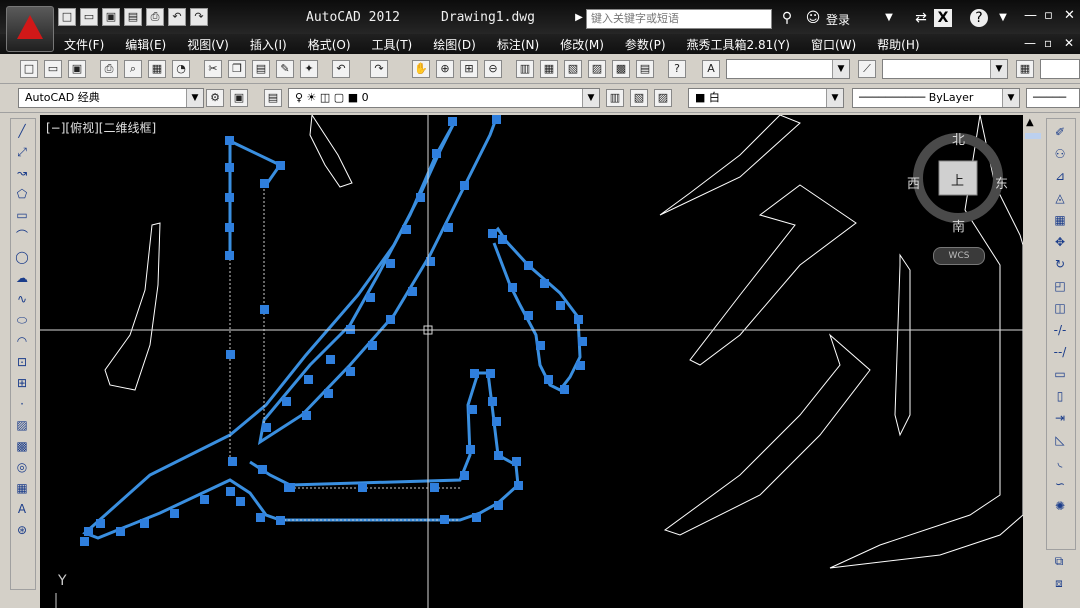  I want to click on table-icon: ▦, so click(22, 488).